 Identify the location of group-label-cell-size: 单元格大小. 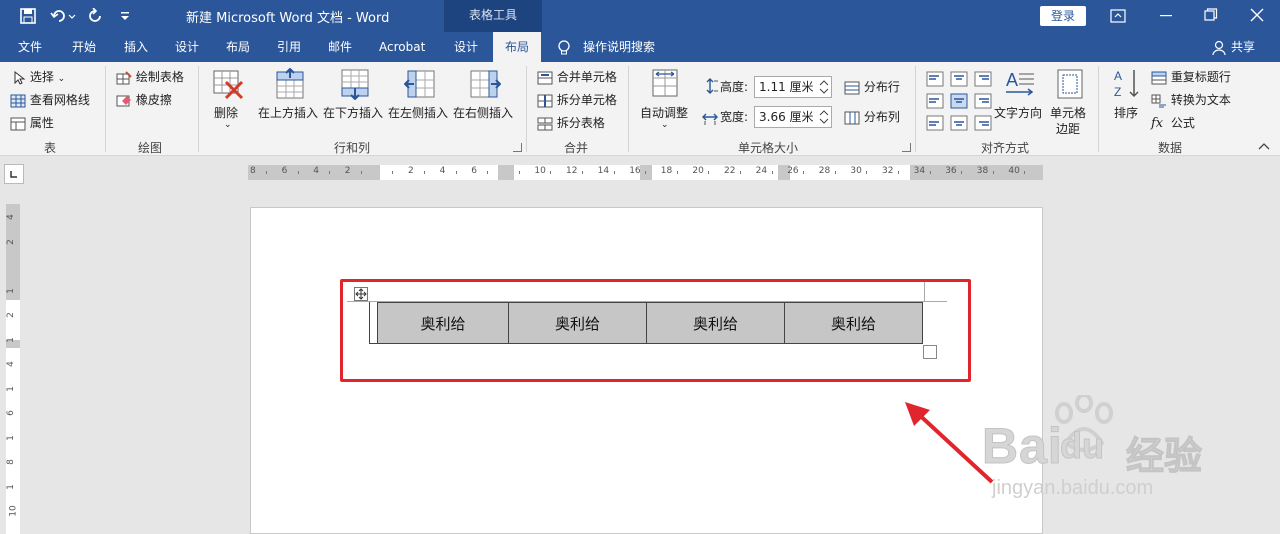
(767, 148).